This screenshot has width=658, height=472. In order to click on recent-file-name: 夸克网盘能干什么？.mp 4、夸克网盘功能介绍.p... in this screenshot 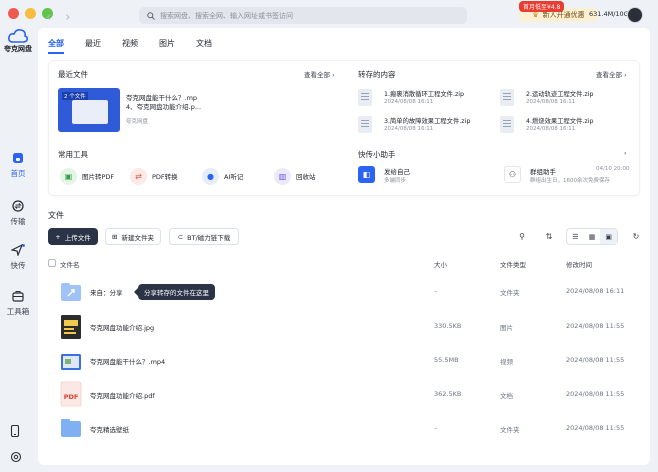, I will do `click(176, 103)`.